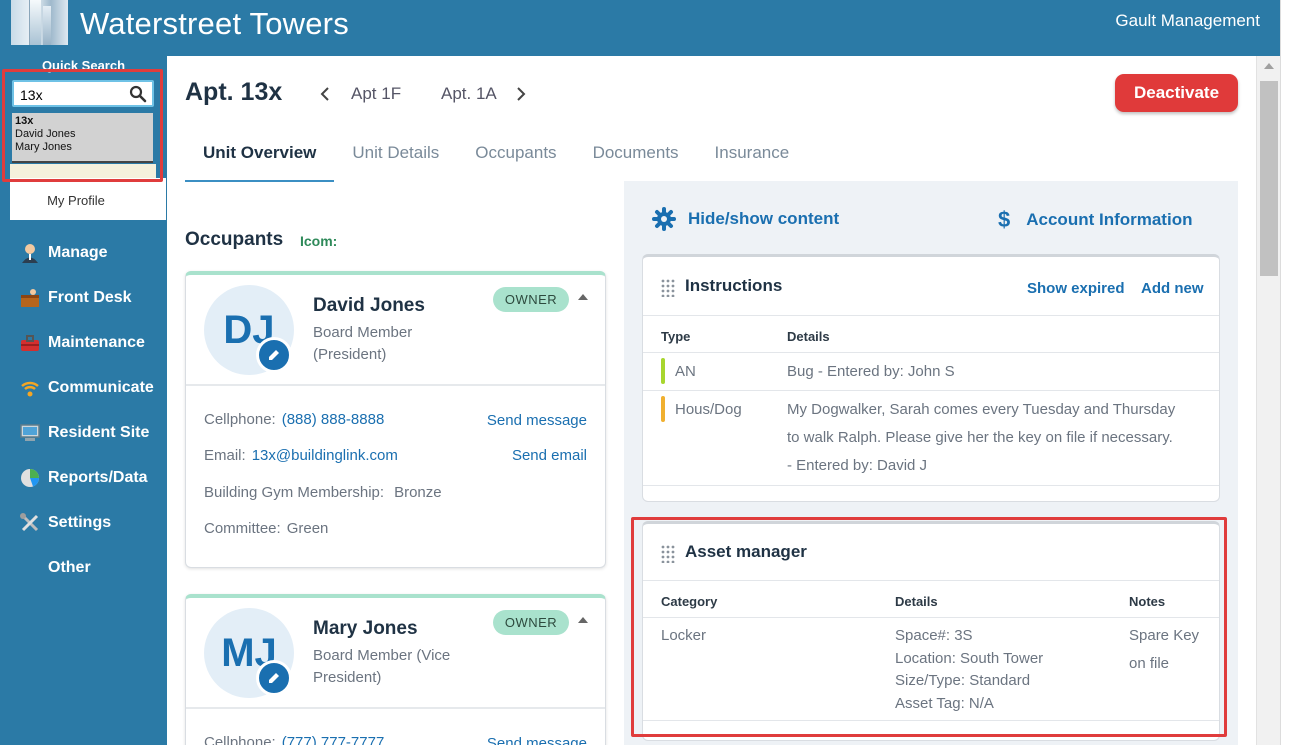  What do you see at coordinates (1109, 219) in the screenshot?
I see `account-information-label: Account Information` at bounding box center [1109, 219].